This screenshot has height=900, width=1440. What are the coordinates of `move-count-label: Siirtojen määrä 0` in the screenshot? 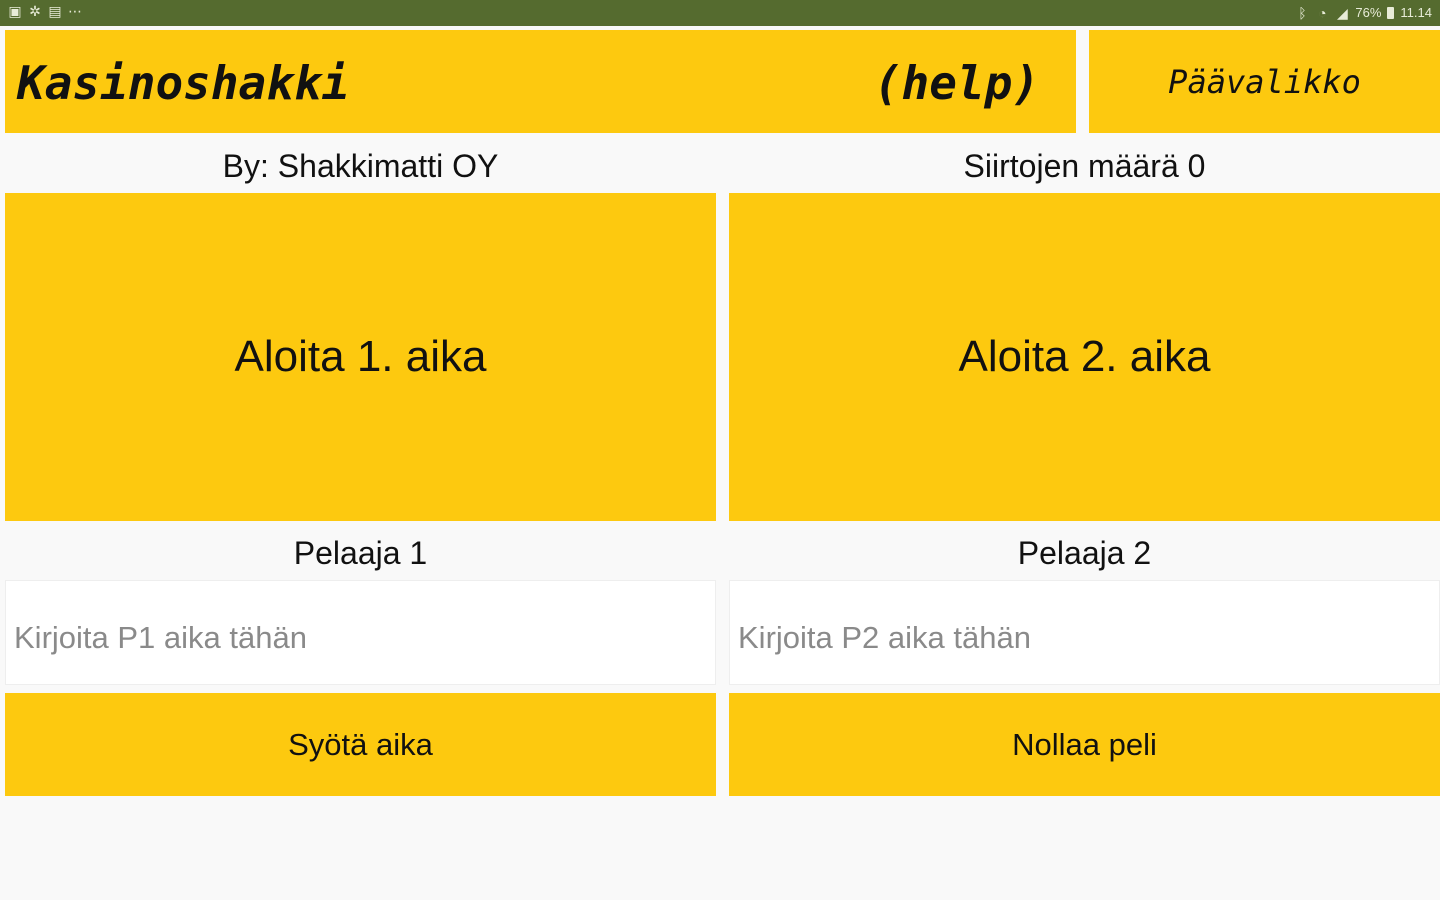 It's located at (1084, 166).